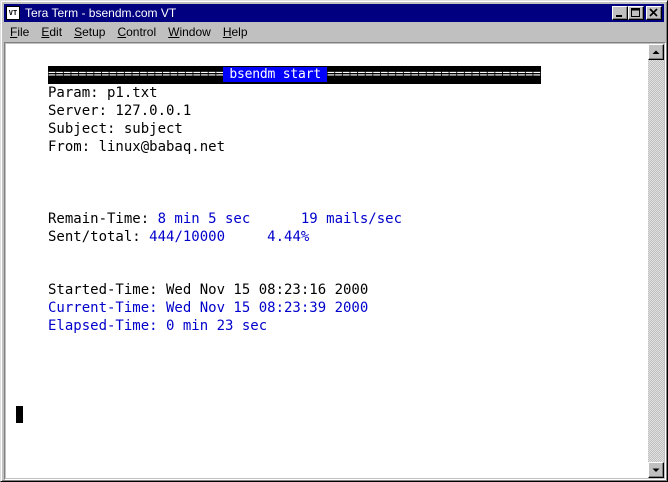 This screenshot has width=668, height=482. Describe the element at coordinates (619, 16) in the screenshot. I see `minimize-icon` at that location.